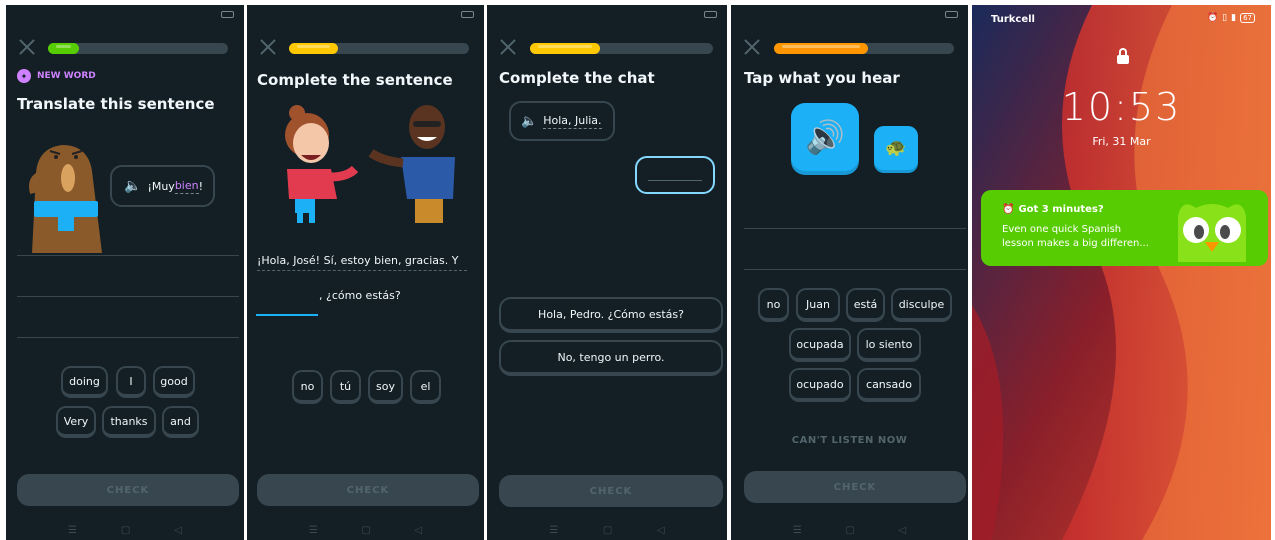 The height and width of the screenshot is (540, 1275). I want to click on word-chip: disculpe, so click(921, 305).